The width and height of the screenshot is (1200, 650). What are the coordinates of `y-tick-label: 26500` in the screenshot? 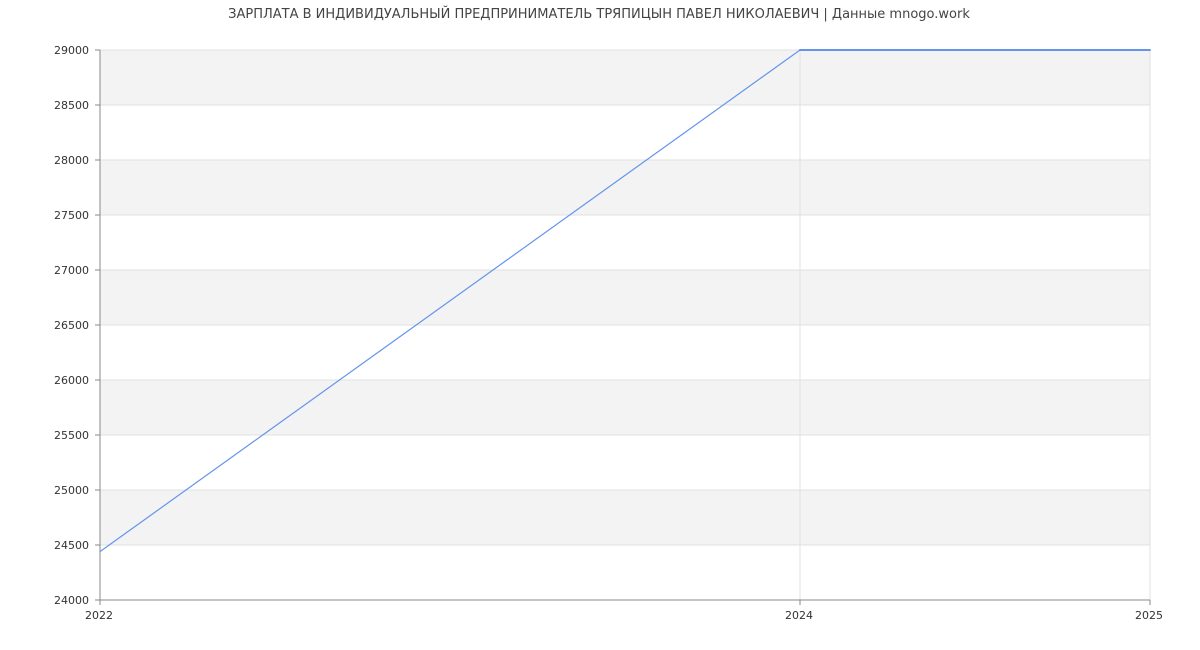 It's located at (71, 325).